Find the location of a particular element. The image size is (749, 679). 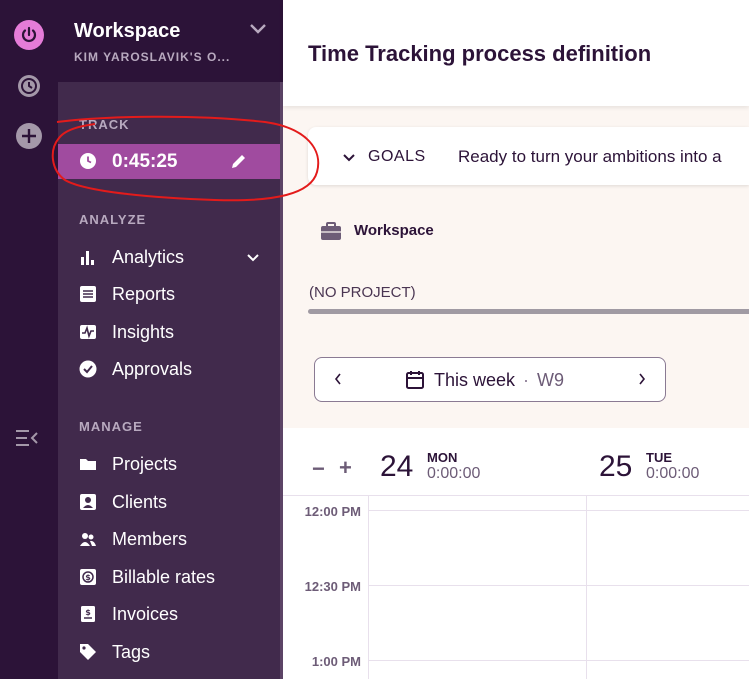

sidebar-item-approvals: Approvals is located at coordinates (169, 369).